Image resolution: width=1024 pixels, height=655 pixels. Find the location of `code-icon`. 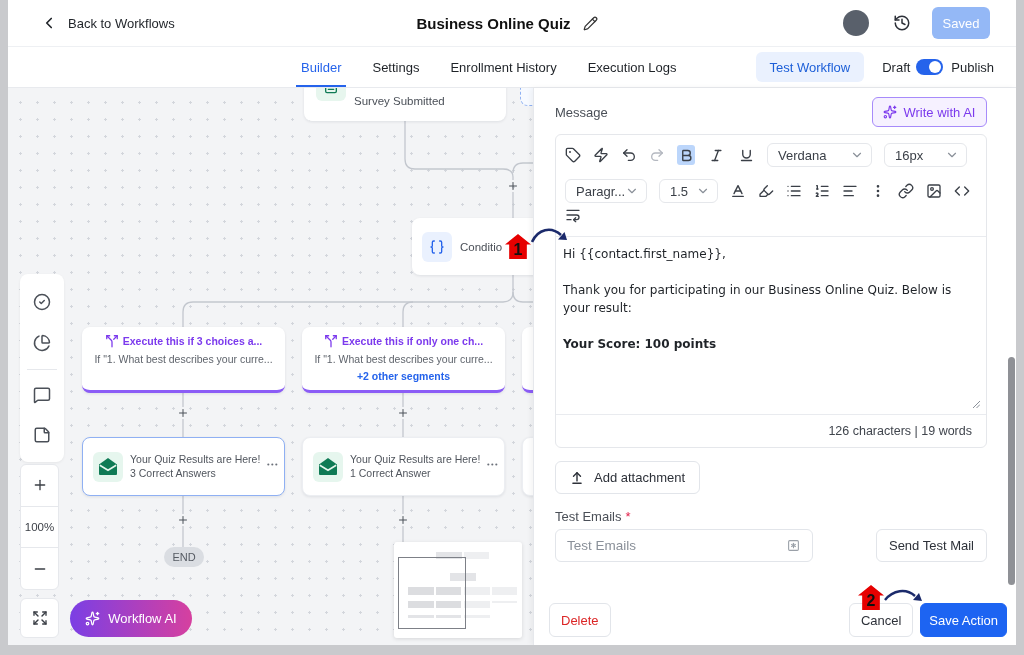

code-icon is located at coordinates (962, 191).